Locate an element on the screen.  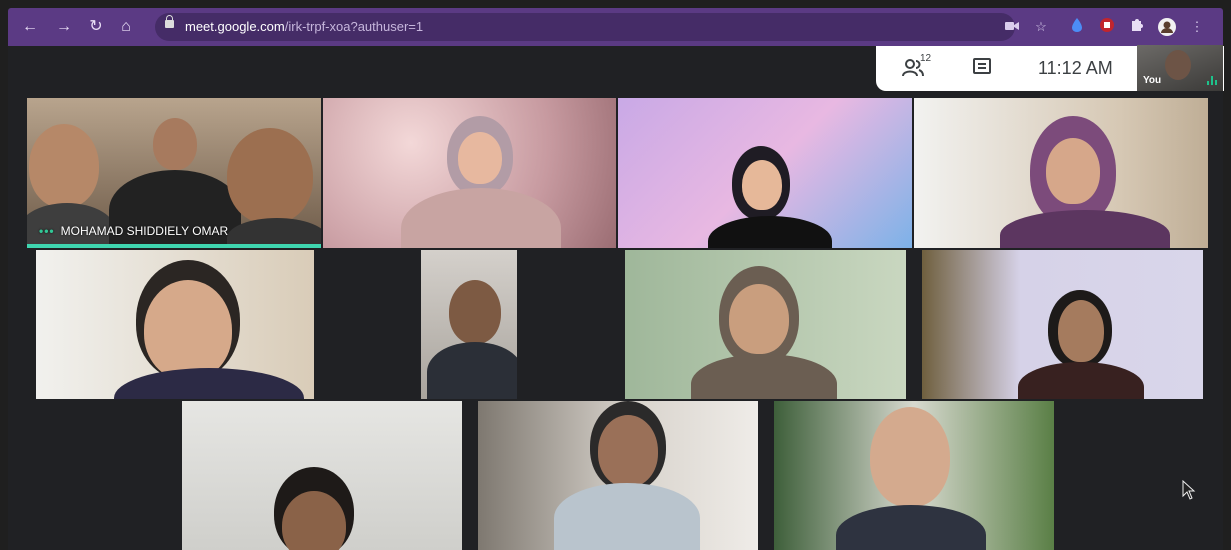
forward-icon: → is located at coordinates (64, 27).